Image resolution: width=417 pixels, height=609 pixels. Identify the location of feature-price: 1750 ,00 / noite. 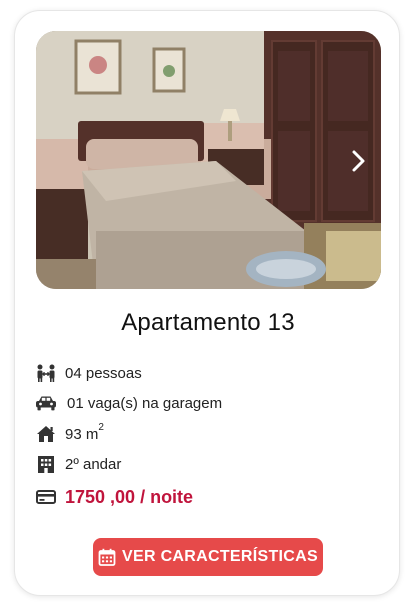
(114, 497).